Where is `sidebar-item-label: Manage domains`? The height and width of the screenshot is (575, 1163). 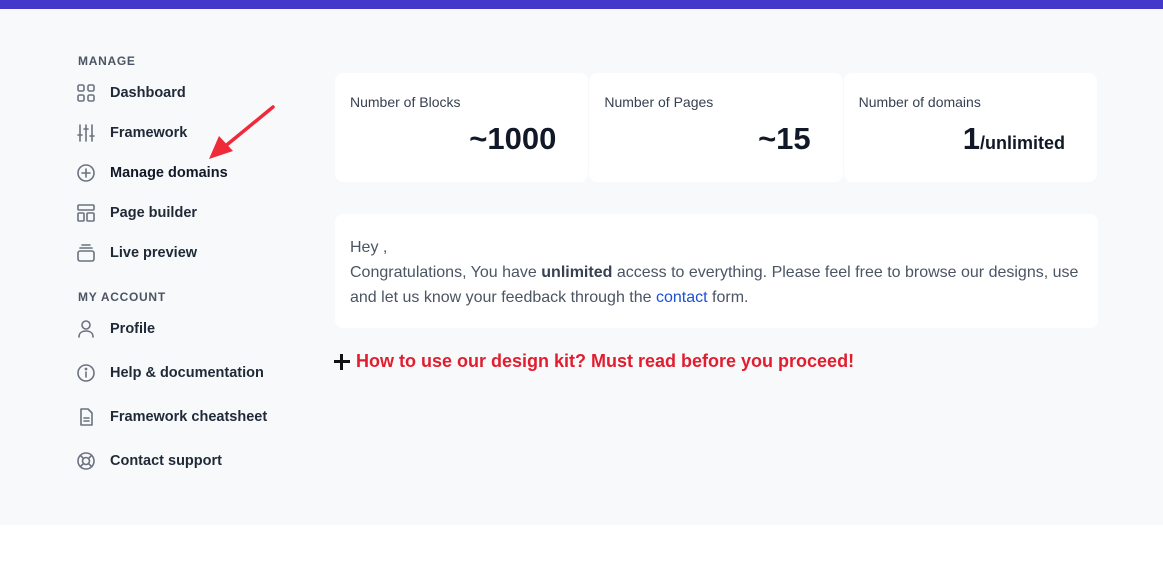
sidebar-item-label: Manage domains is located at coordinates (169, 173).